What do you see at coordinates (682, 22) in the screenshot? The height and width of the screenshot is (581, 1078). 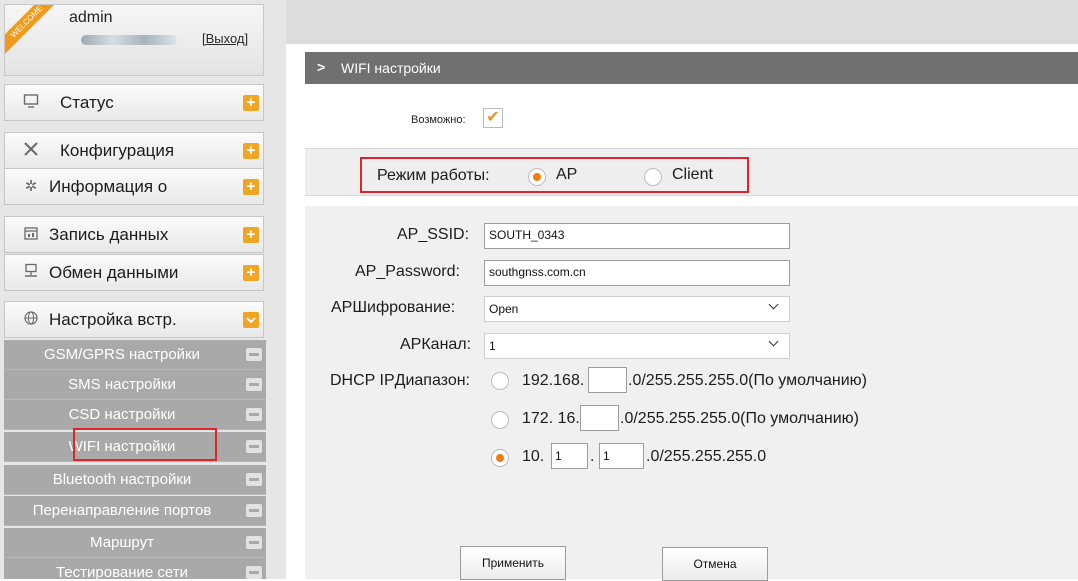 I see `top-bar` at bounding box center [682, 22].